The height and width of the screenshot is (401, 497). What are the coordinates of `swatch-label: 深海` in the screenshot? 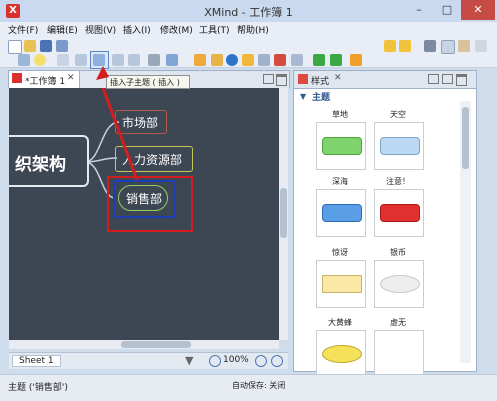 It's located at (340, 181).